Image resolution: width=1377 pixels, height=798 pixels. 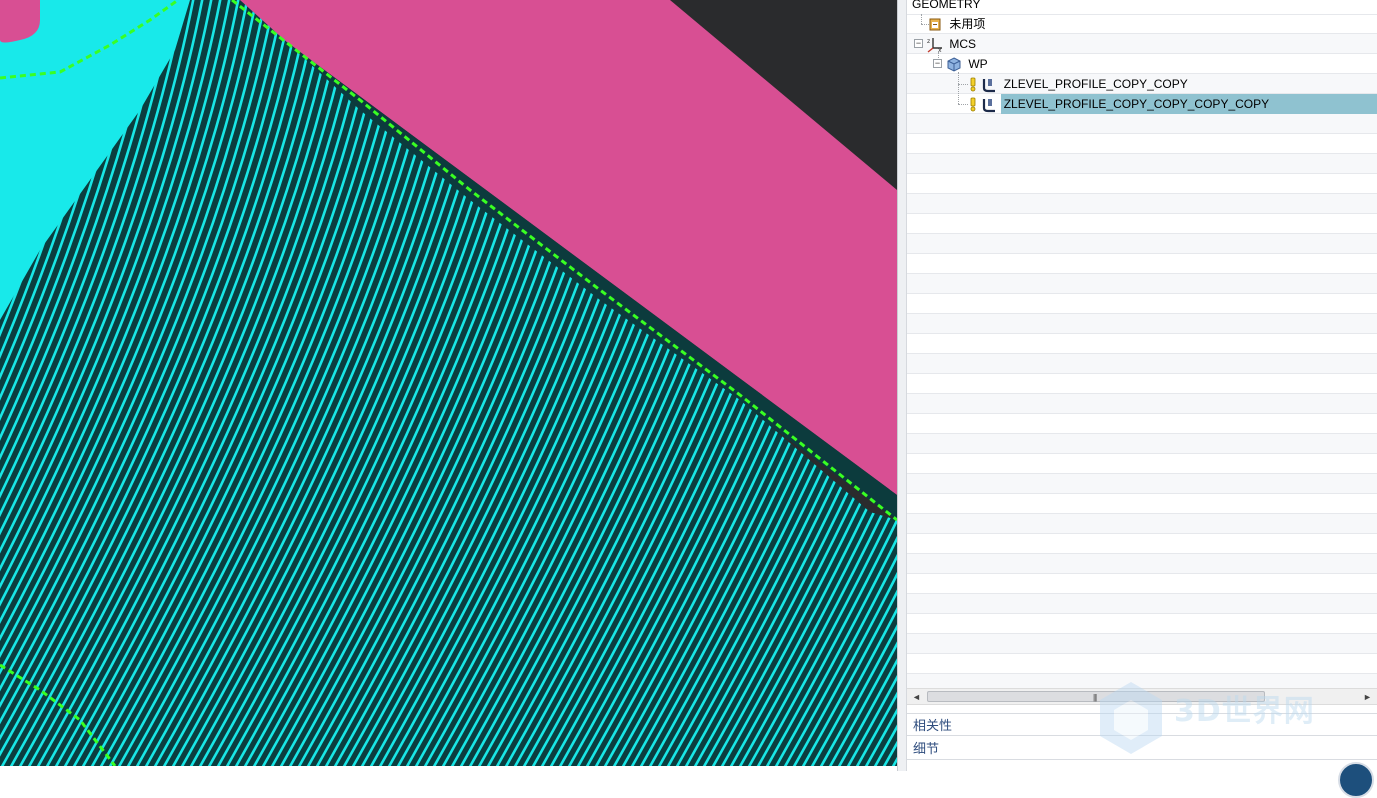 I want to click on horizontal-scrollbar: ◄ ||| ►, so click(x=1142, y=696).